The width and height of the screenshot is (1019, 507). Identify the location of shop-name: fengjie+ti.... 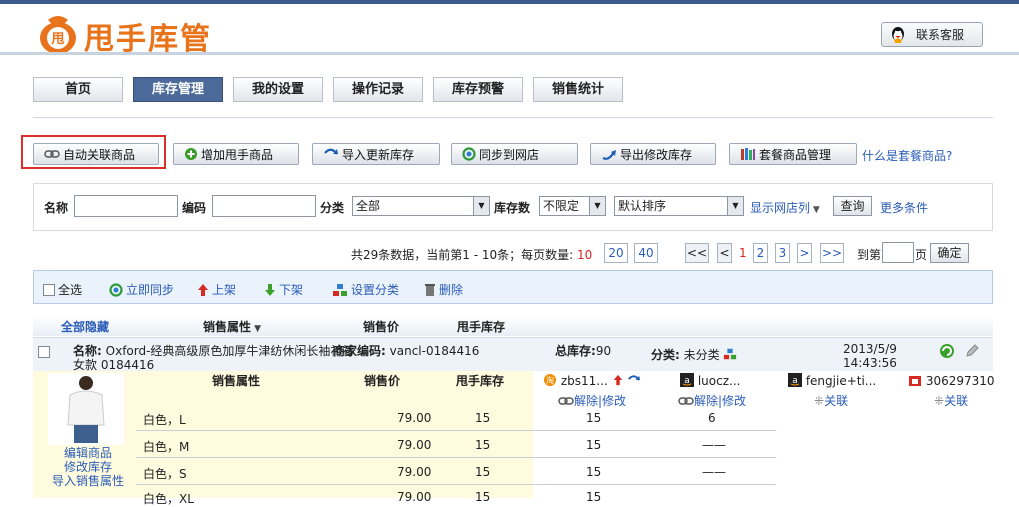
(841, 381).